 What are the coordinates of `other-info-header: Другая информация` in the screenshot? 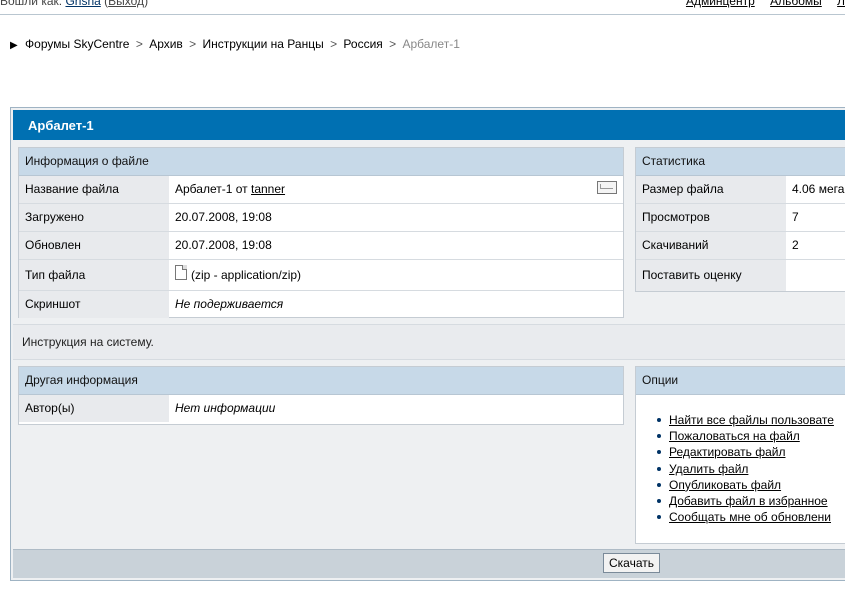 It's located at (321, 381).